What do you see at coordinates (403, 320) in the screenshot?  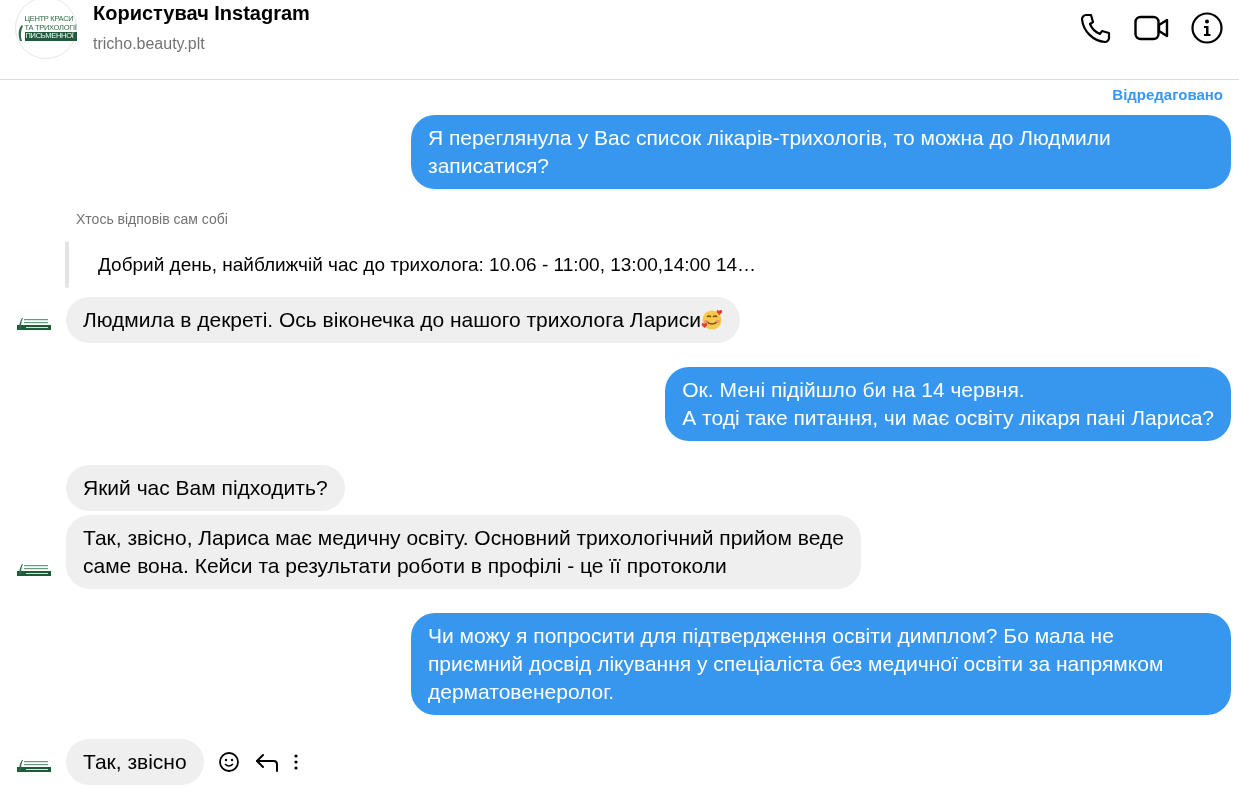 I see `message-bubble: Людмила в декреті. Ось віконечка до нашого трихолога Лариси` at bounding box center [403, 320].